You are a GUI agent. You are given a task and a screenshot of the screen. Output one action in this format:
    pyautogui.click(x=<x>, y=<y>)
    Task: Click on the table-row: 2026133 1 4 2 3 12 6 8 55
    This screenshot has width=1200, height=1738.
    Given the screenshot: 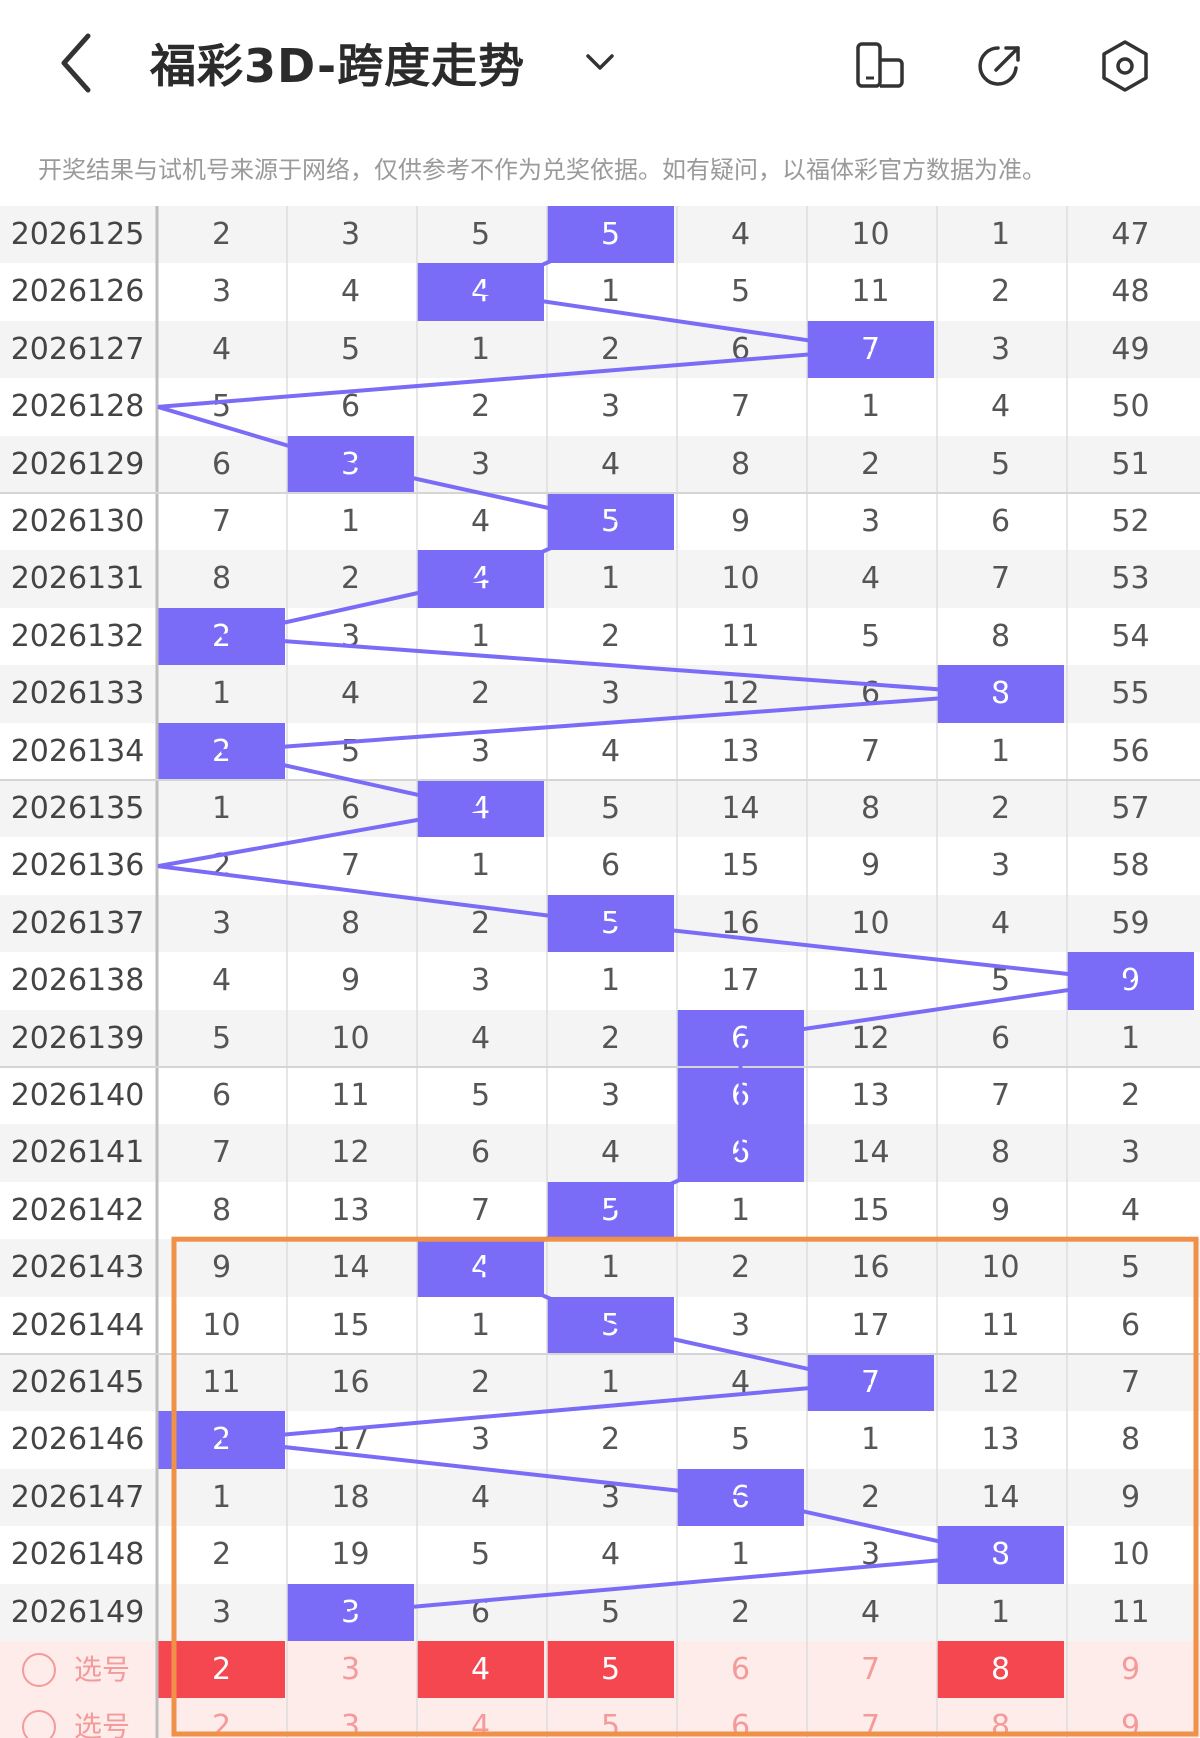 What is the action you would take?
    pyautogui.click(x=600, y=694)
    